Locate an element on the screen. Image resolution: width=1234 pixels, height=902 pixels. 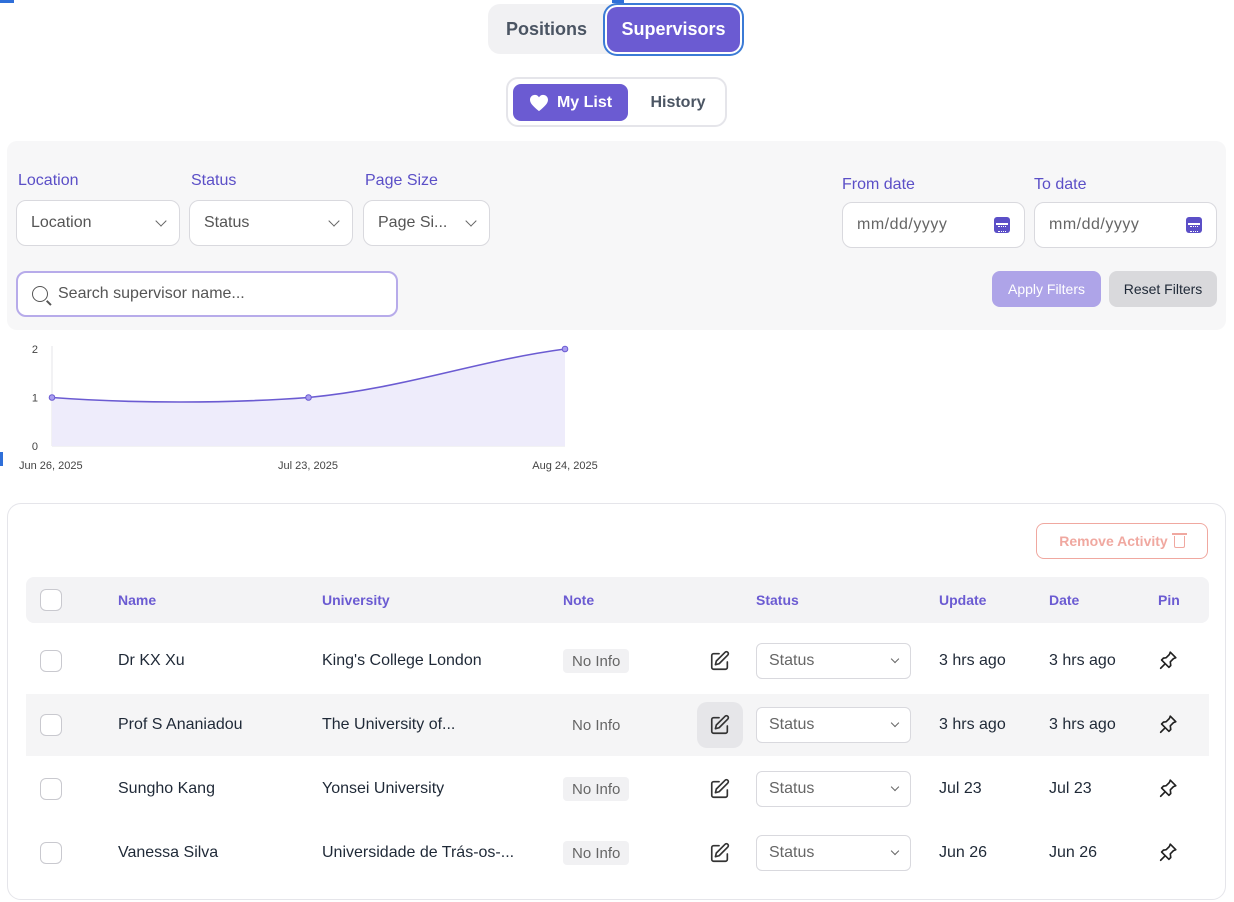
chart-y-tick-label: 1 is located at coordinates (35, 399).